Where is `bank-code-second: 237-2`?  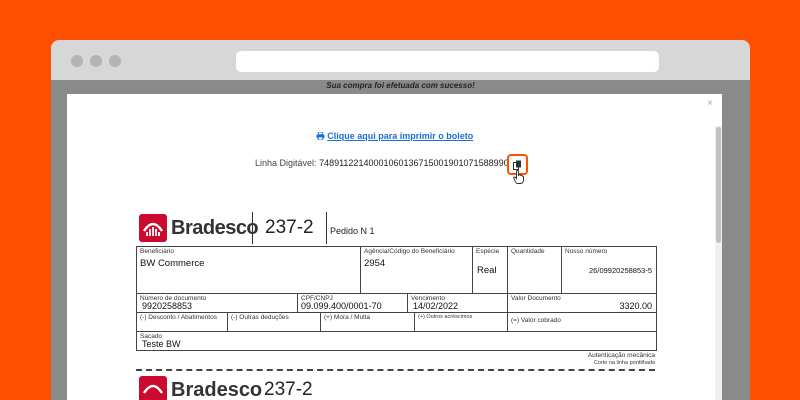 bank-code-second: 237-2 is located at coordinates (288, 389).